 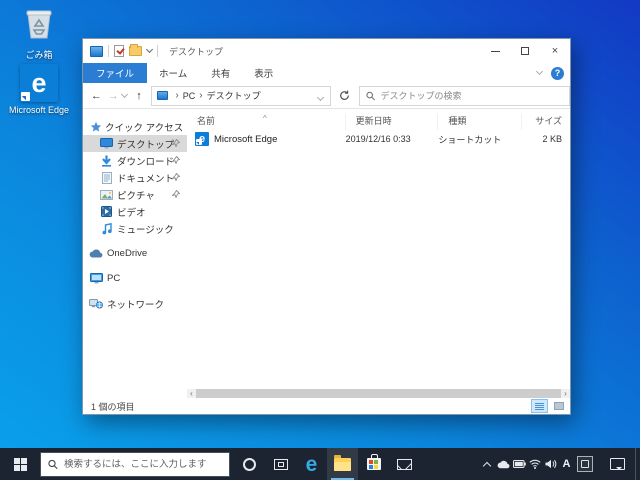 What do you see at coordinates (39, 26) in the screenshot?
I see `recycle-bin-icon` at bounding box center [39, 26].